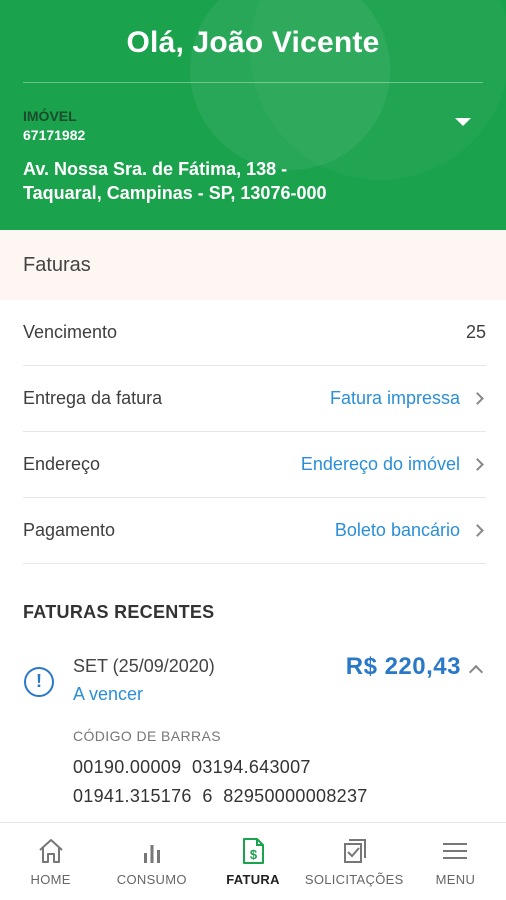 This screenshot has height=900, width=506. What do you see at coordinates (62, 464) in the screenshot?
I see `address-label: Endereço` at bounding box center [62, 464].